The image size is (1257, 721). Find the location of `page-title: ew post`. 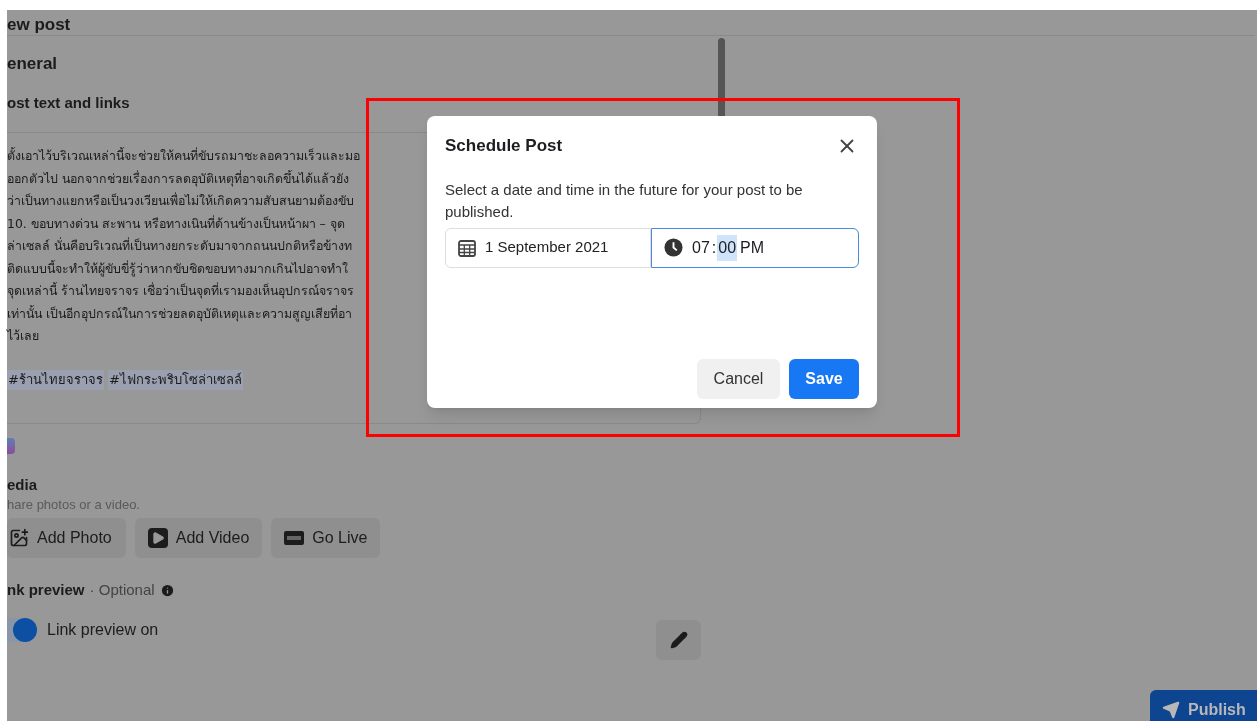

page-title: ew post is located at coordinates (39, 24).